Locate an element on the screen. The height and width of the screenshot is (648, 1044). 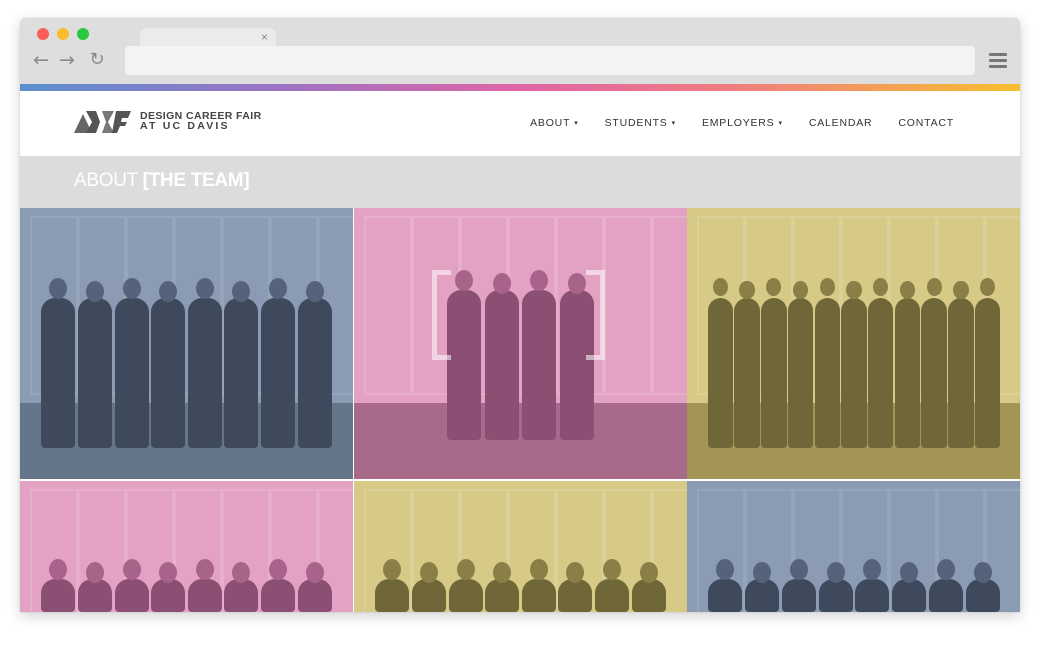
close-window-button is located at coordinates (43, 34).